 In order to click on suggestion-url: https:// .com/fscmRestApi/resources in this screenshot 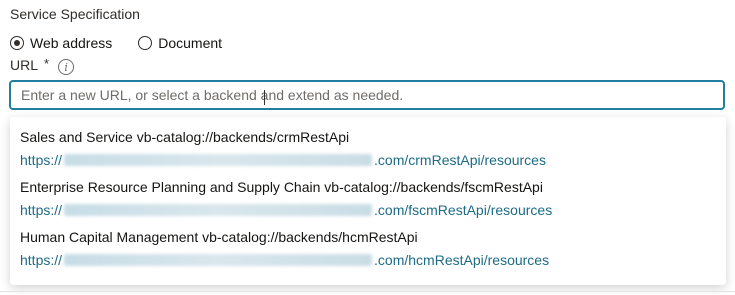, I will do `click(286, 210)`.